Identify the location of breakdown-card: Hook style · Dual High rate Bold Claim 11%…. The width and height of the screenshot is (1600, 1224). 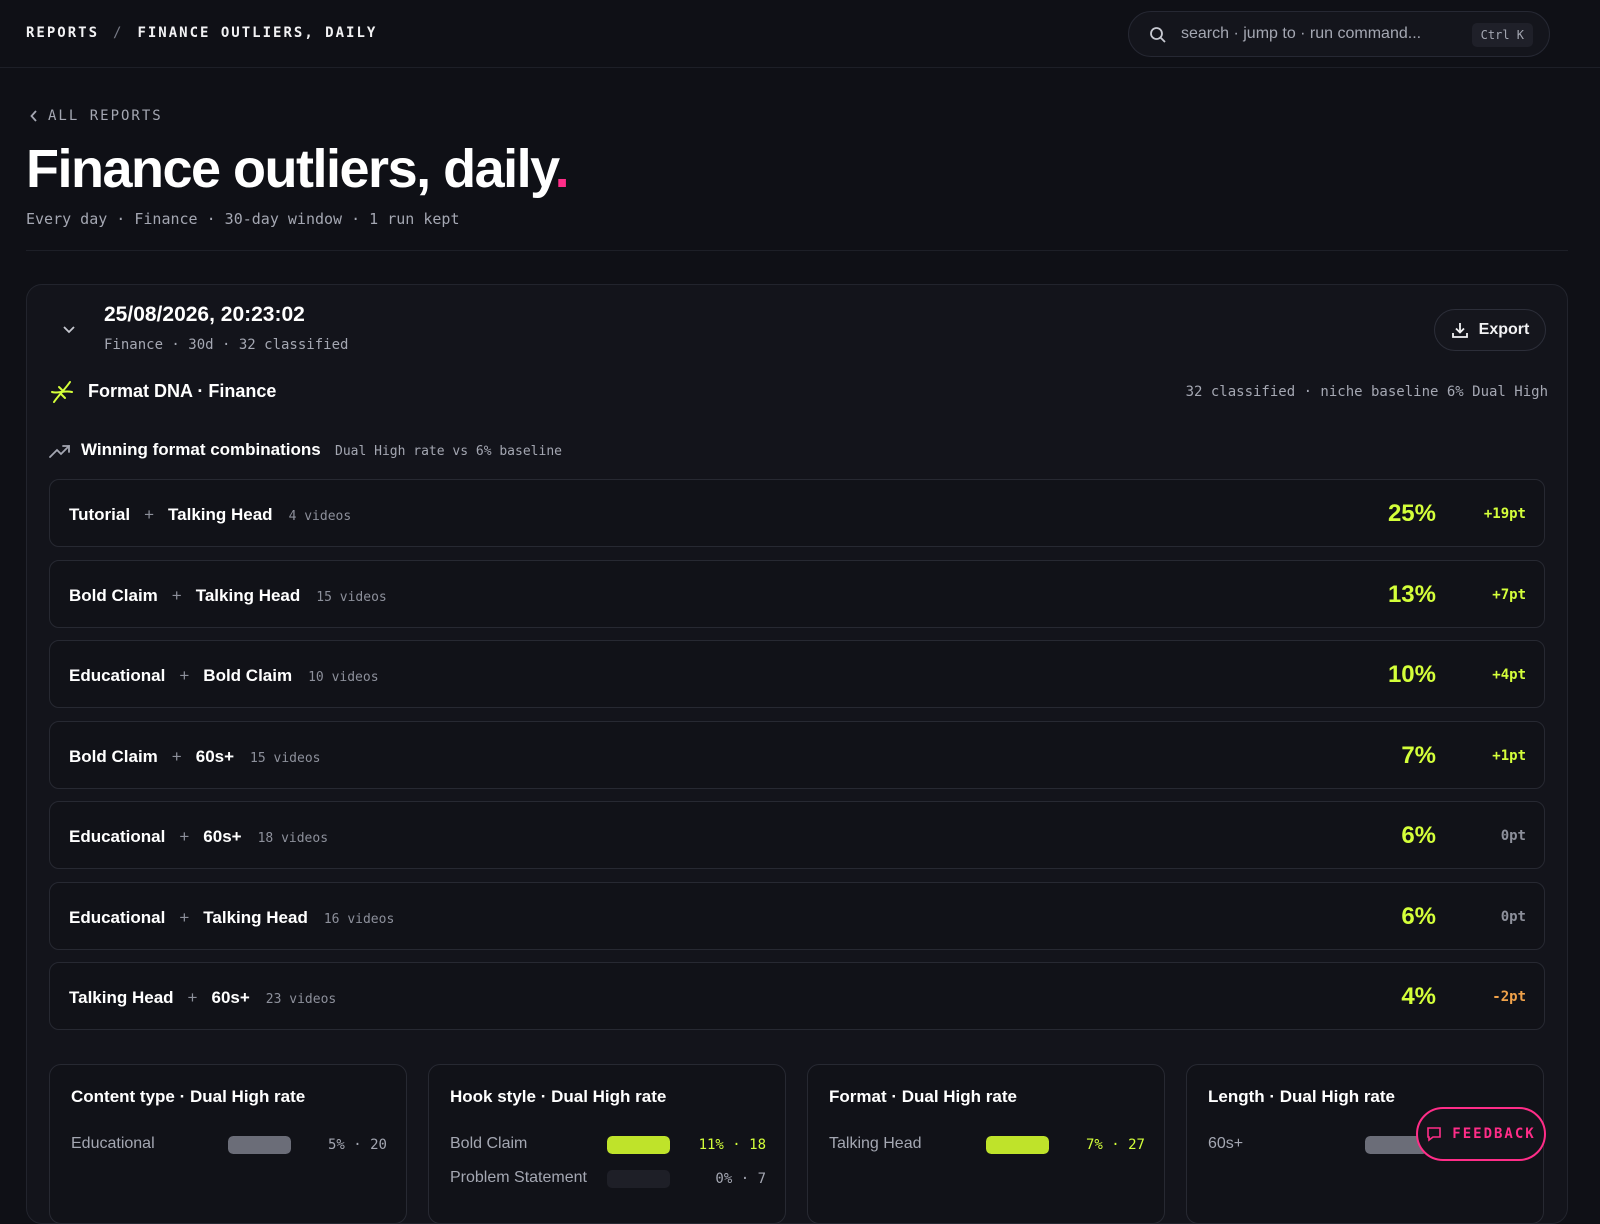
(607, 1144).